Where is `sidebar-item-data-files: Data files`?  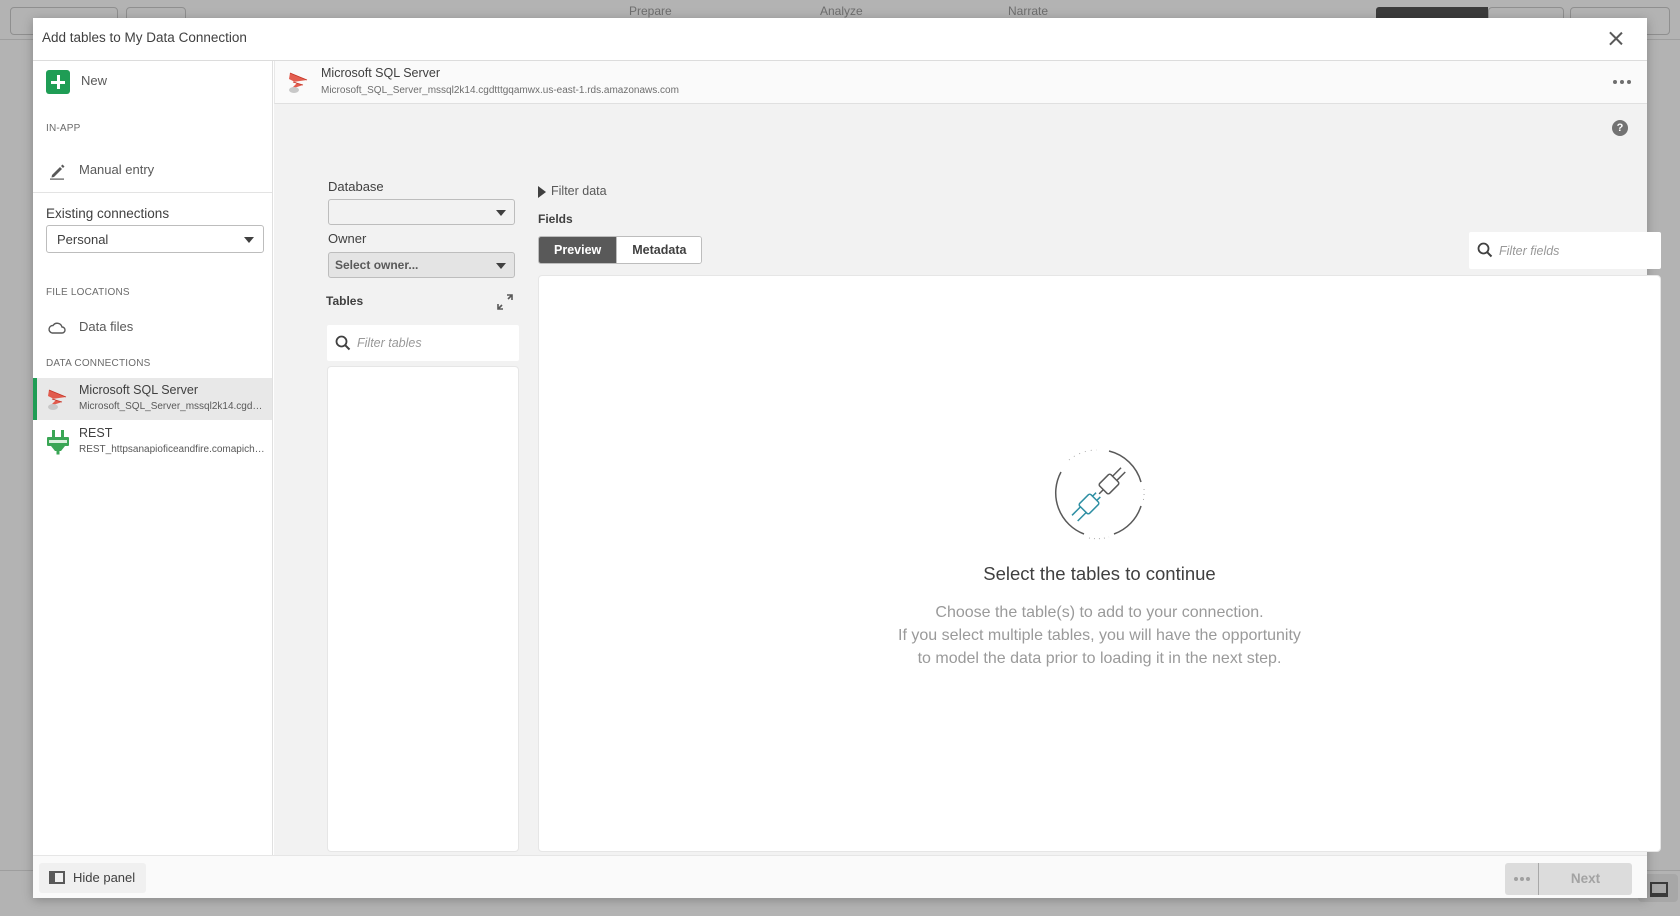 sidebar-item-data-files: Data files is located at coordinates (152, 328).